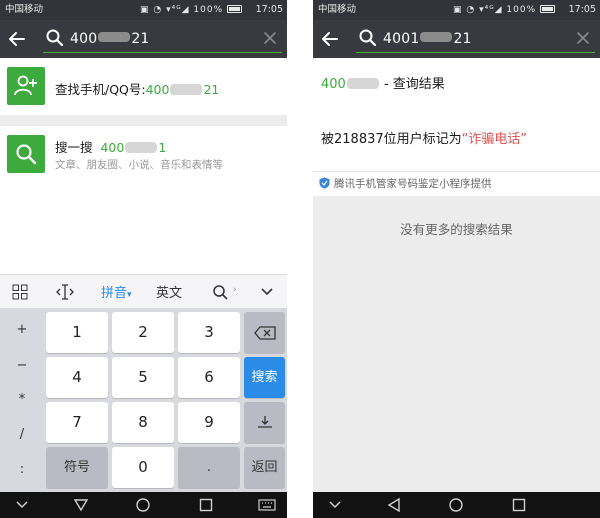 The height and width of the screenshot is (518, 600). Describe the element at coordinates (77, 377) in the screenshot. I see `digit-key-4: 4` at that location.